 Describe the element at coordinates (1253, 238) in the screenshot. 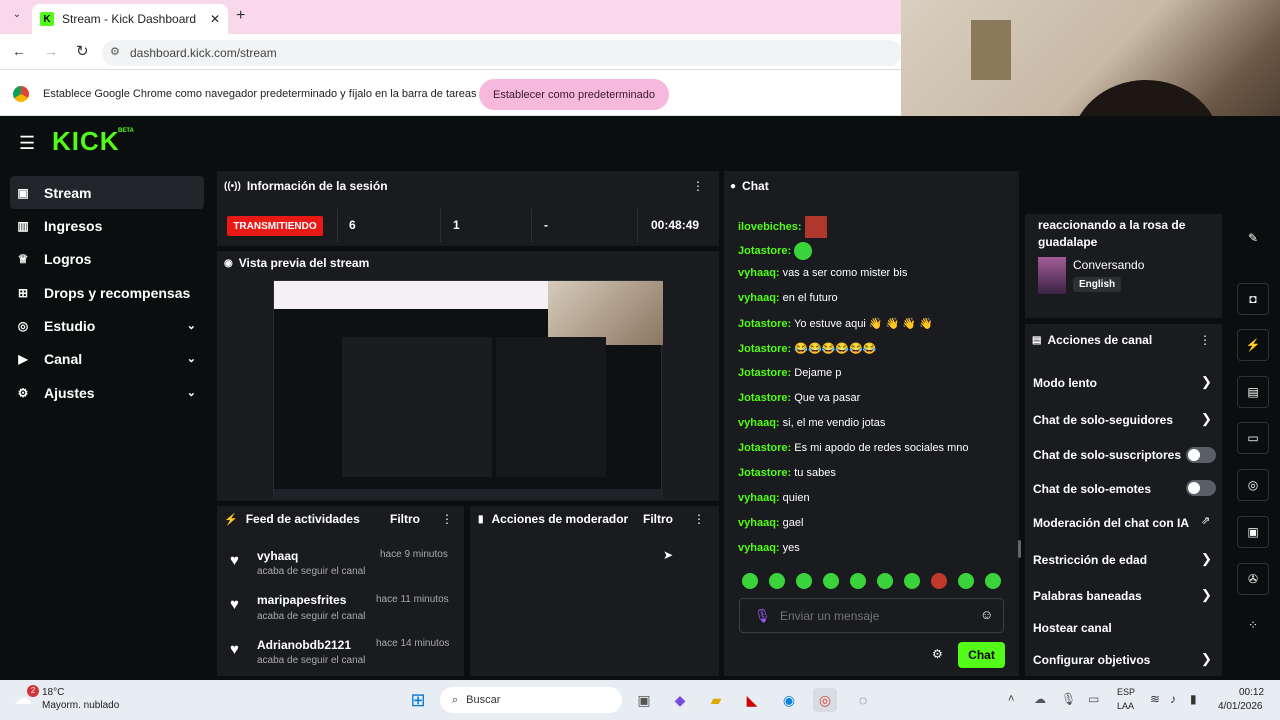

I see `edit-icon: ✎` at that location.